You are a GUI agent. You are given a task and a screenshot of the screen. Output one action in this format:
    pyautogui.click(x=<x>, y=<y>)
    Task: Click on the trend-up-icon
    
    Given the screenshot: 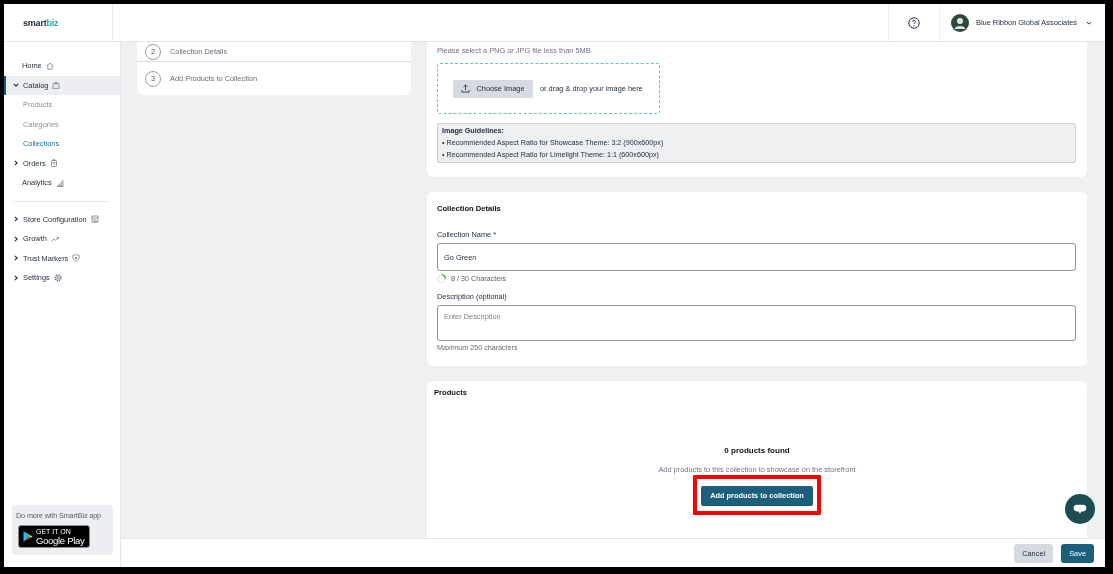 What is the action you would take?
    pyautogui.click(x=54, y=238)
    